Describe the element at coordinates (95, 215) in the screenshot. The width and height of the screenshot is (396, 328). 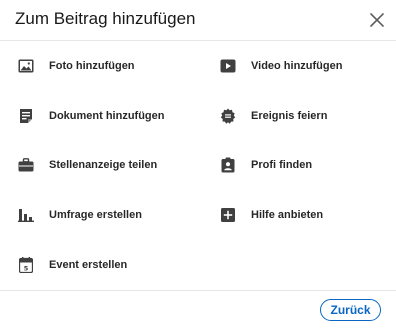
I see `option-label: Umfrage erstellen` at that location.